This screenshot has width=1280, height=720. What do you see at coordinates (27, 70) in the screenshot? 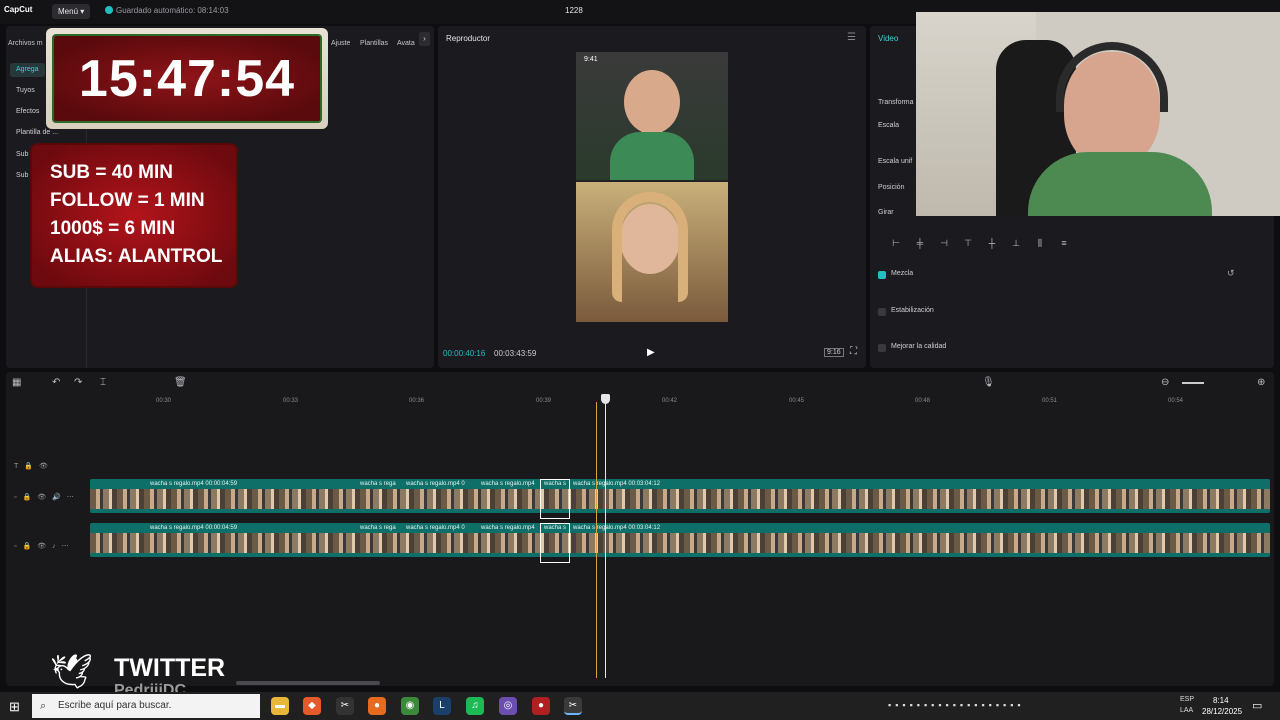
I see `sidebar-item-add: Agrega` at bounding box center [27, 70].